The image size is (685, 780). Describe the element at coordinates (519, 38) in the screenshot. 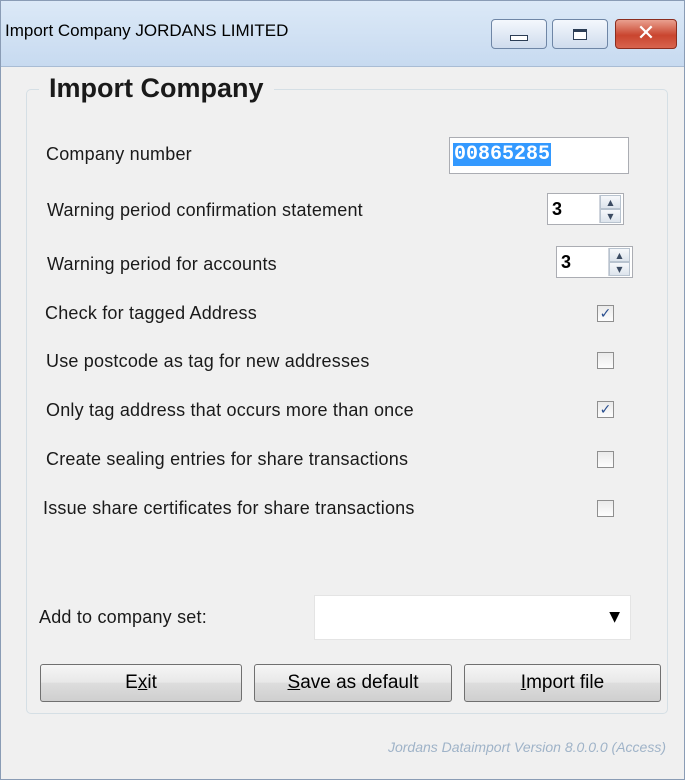

I see `minimize-icon` at that location.